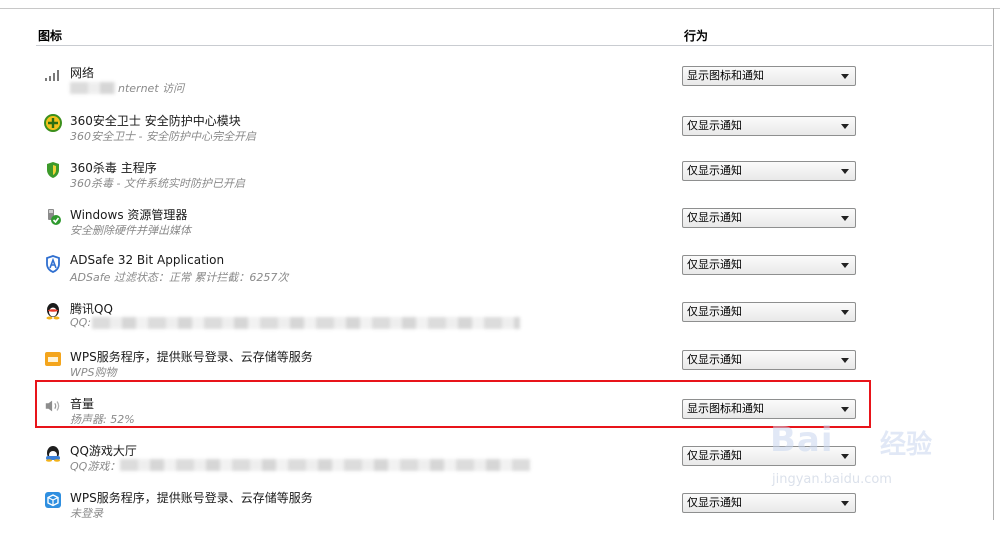  What do you see at coordinates (495, 184) in the screenshot?
I see `list-item: 360杀毒 主程序 360杀毒 - 文件系统实时防护已开启 仅显示通知` at bounding box center [495, 184].